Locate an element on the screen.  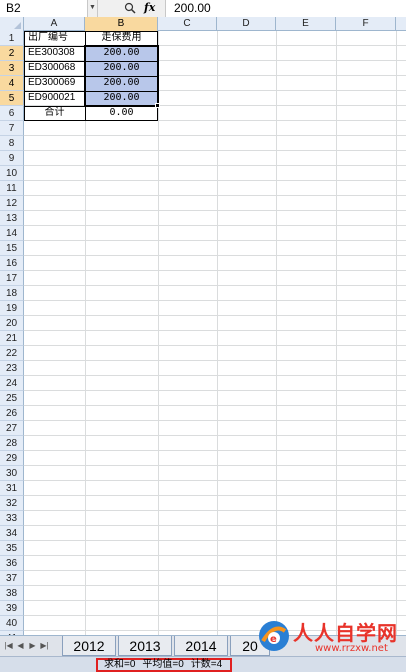
row-header-2: 2 is located at coordinates (12, 53).